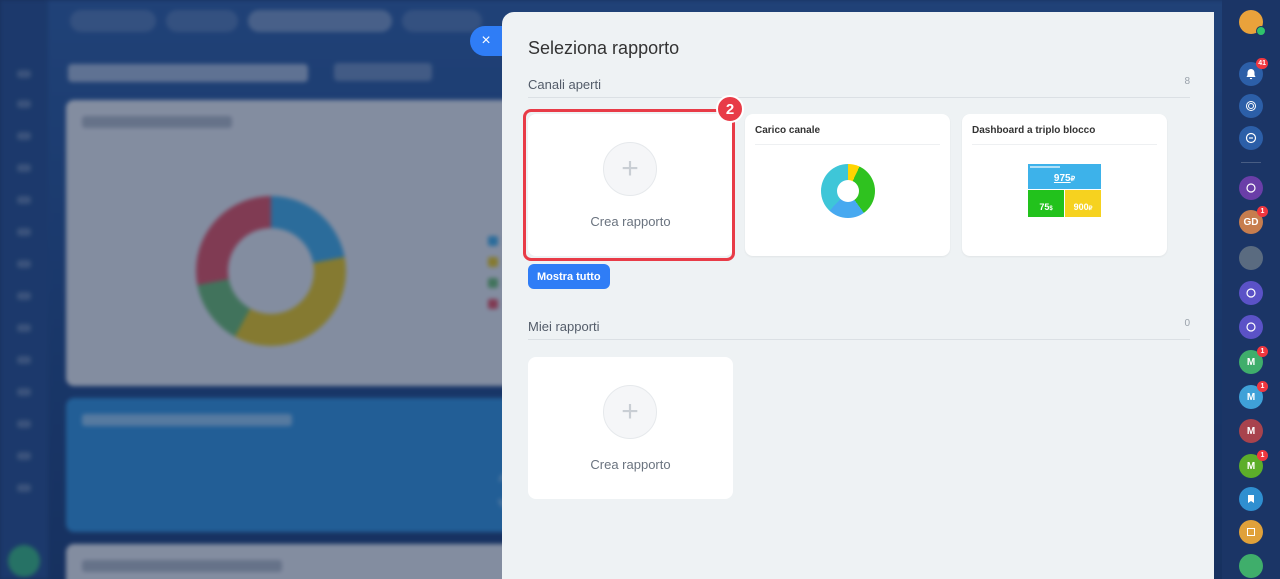 The height and width of the screenshot is (579, 1280). I want to click on group-chat-icon, so click(1251, 258).